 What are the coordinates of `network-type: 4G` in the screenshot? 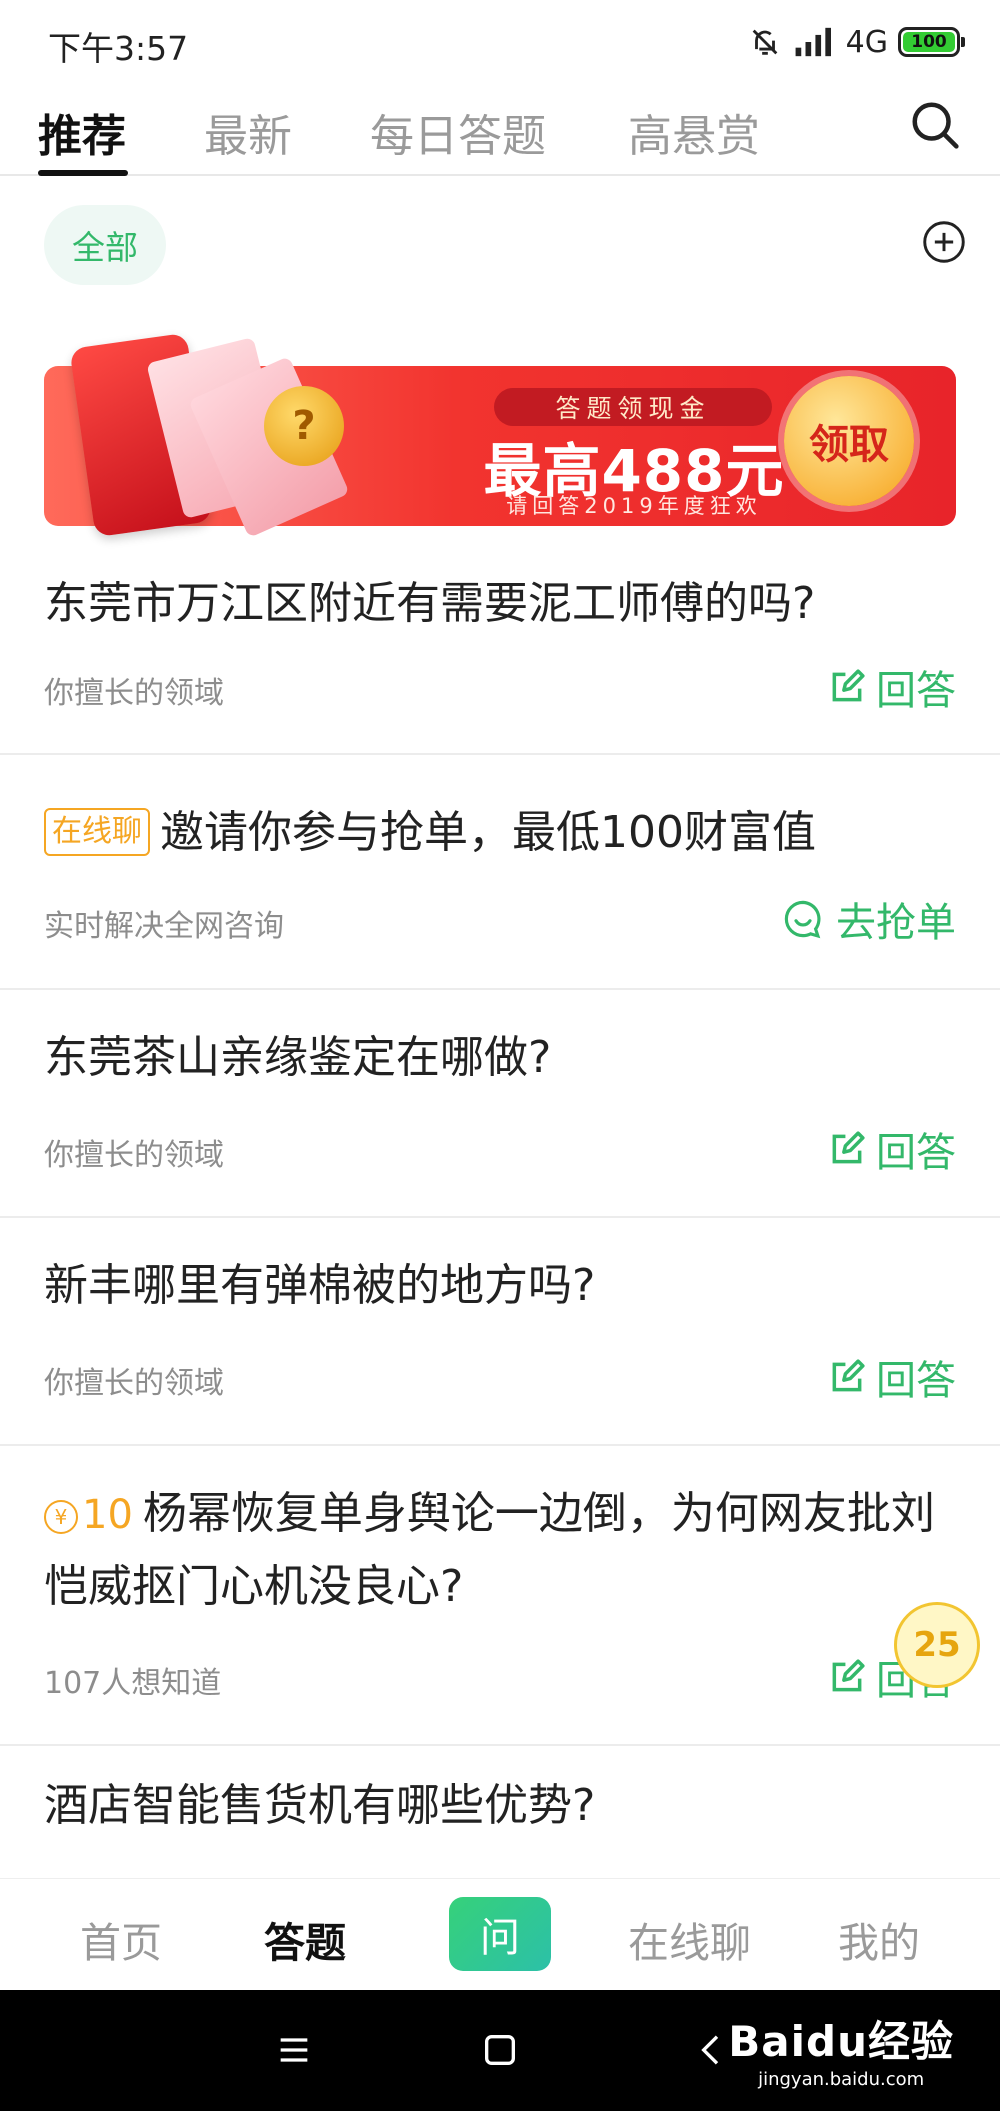 It's located at (866, 42).